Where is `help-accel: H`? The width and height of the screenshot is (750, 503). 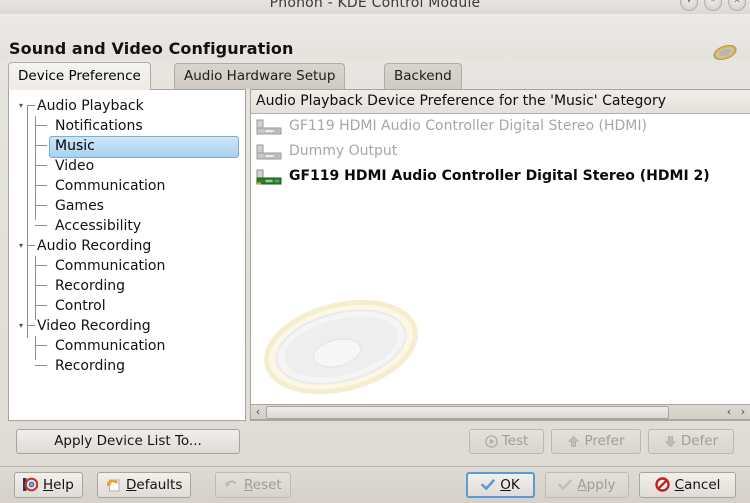 help-accel: H is located at coordinates (48, 485).